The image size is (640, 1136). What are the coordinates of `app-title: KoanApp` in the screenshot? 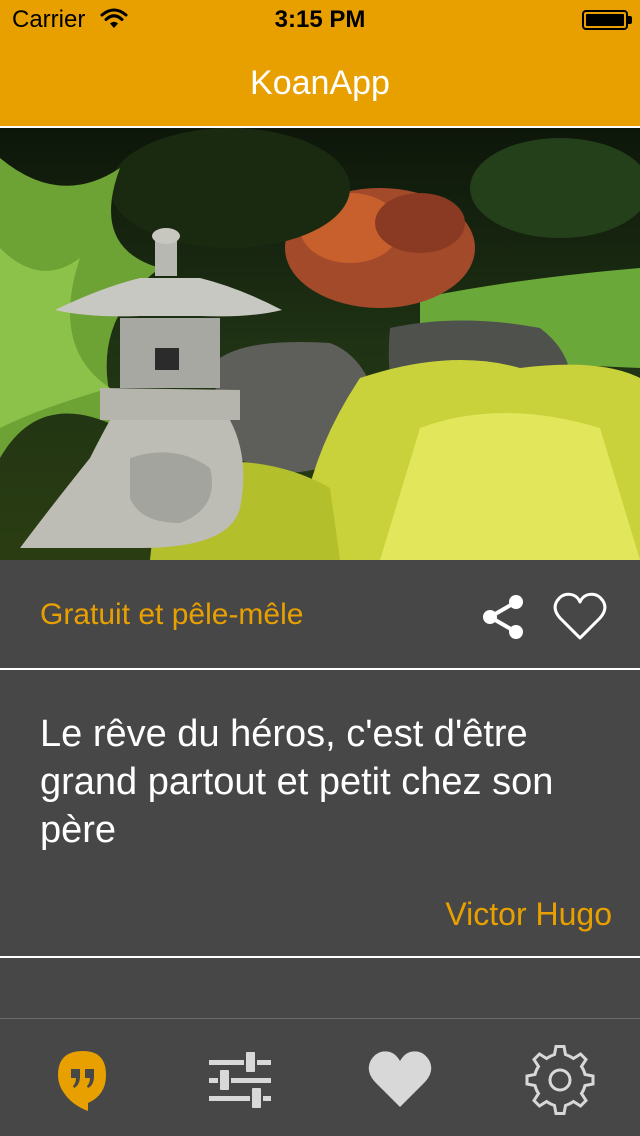 It's located at (320, 83).